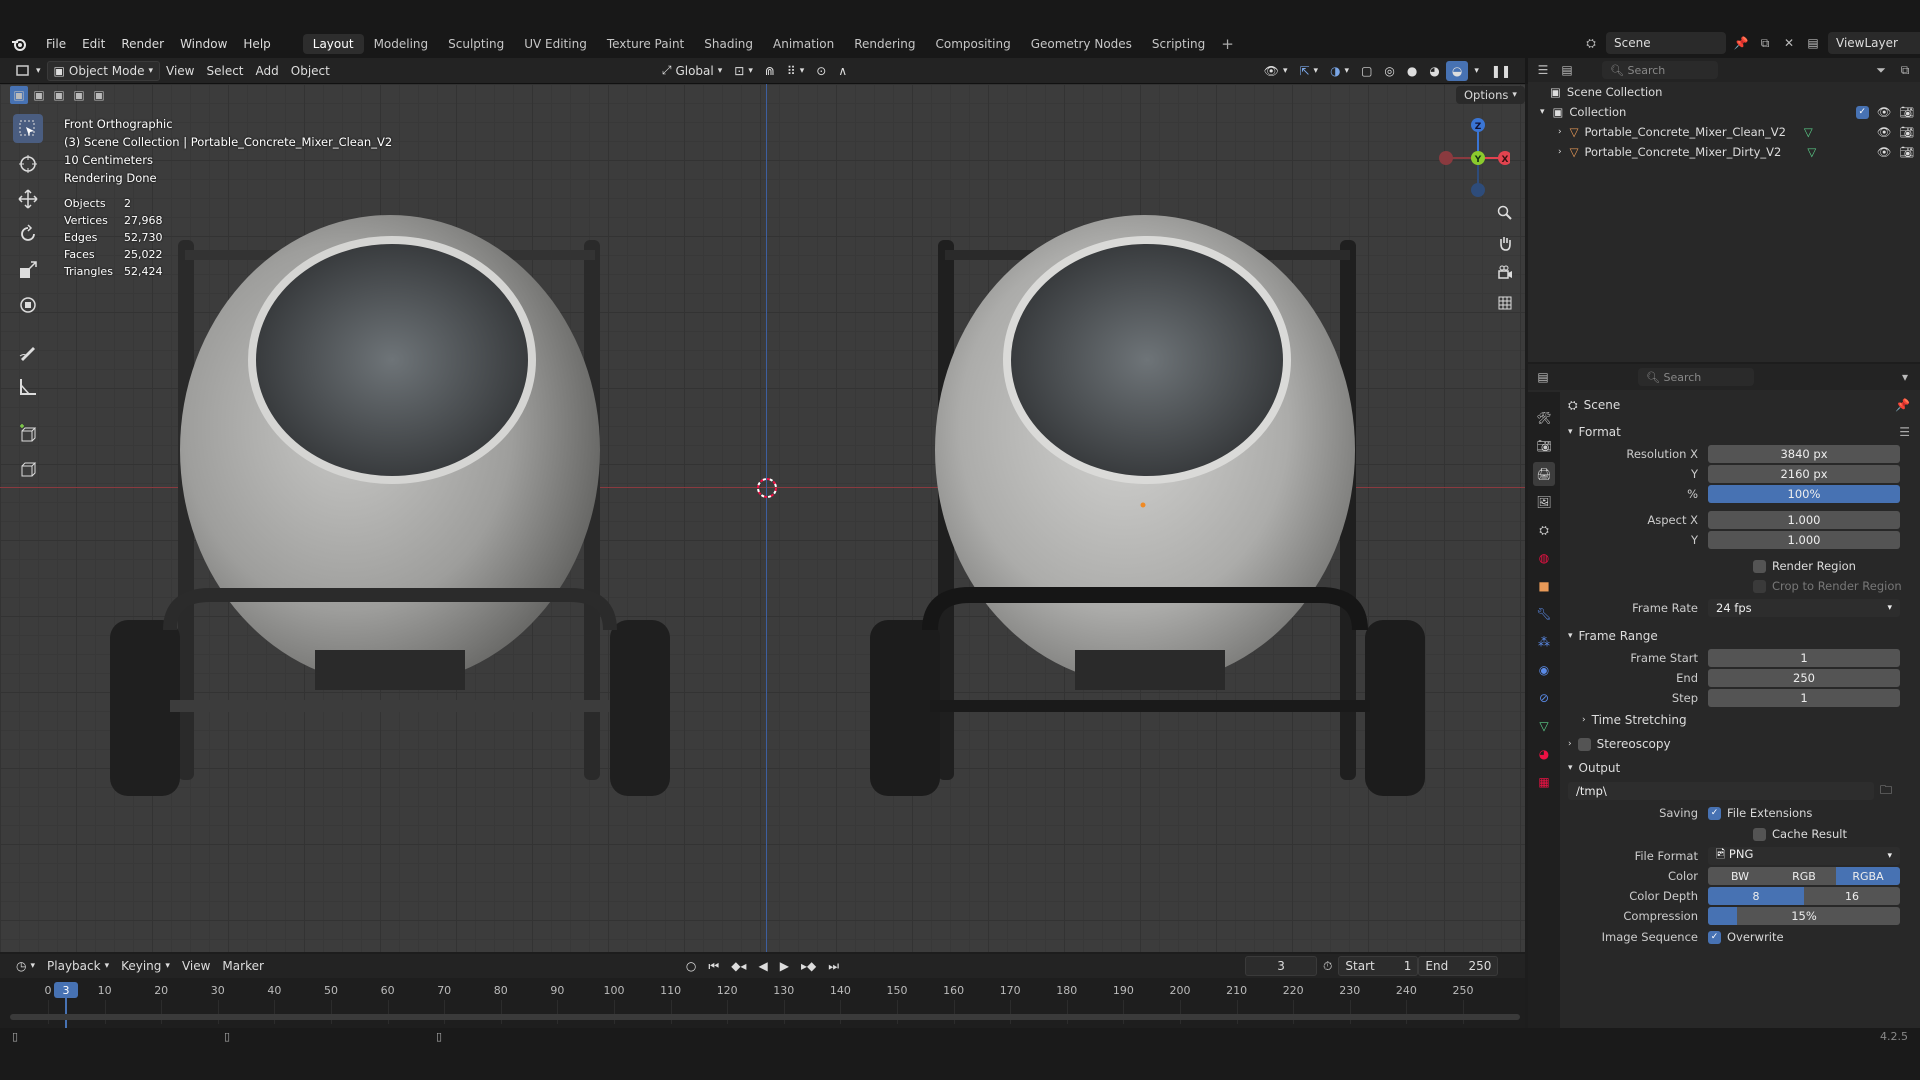 The image size is (1920, 1080). What do you see at coordinates (39, 95) in the screenshot?
I see `select-extend-icon: ▣` at bounding box center [39, 95].